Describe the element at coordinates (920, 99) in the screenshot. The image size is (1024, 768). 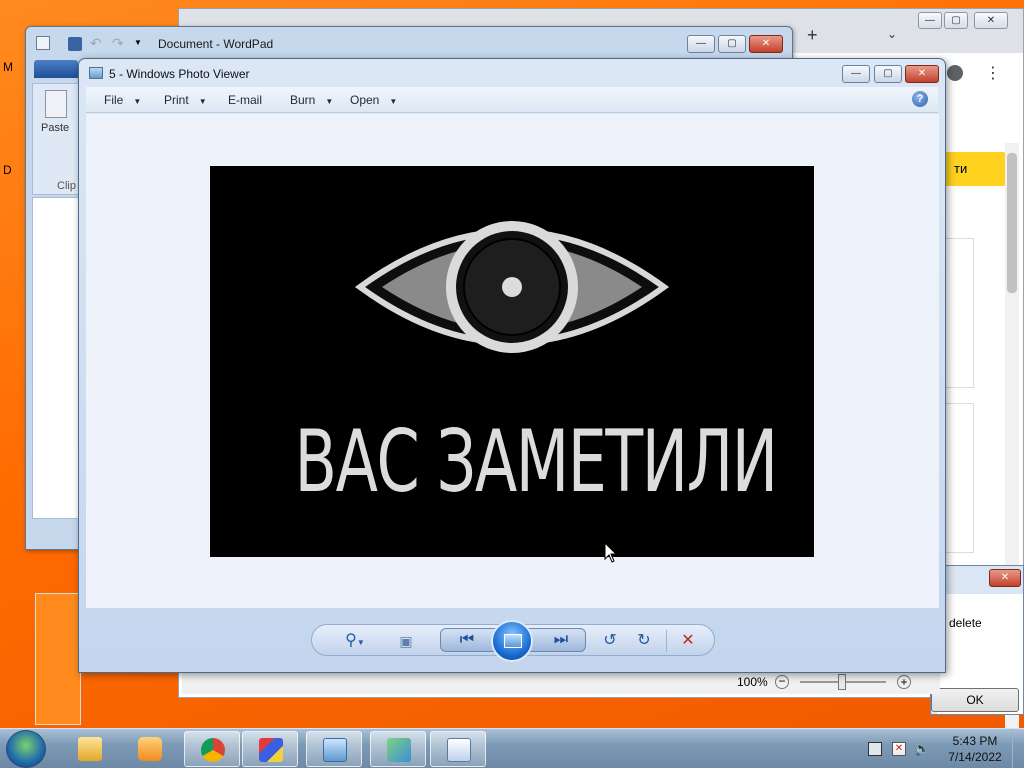
I see `help-icon: ?` at that location.